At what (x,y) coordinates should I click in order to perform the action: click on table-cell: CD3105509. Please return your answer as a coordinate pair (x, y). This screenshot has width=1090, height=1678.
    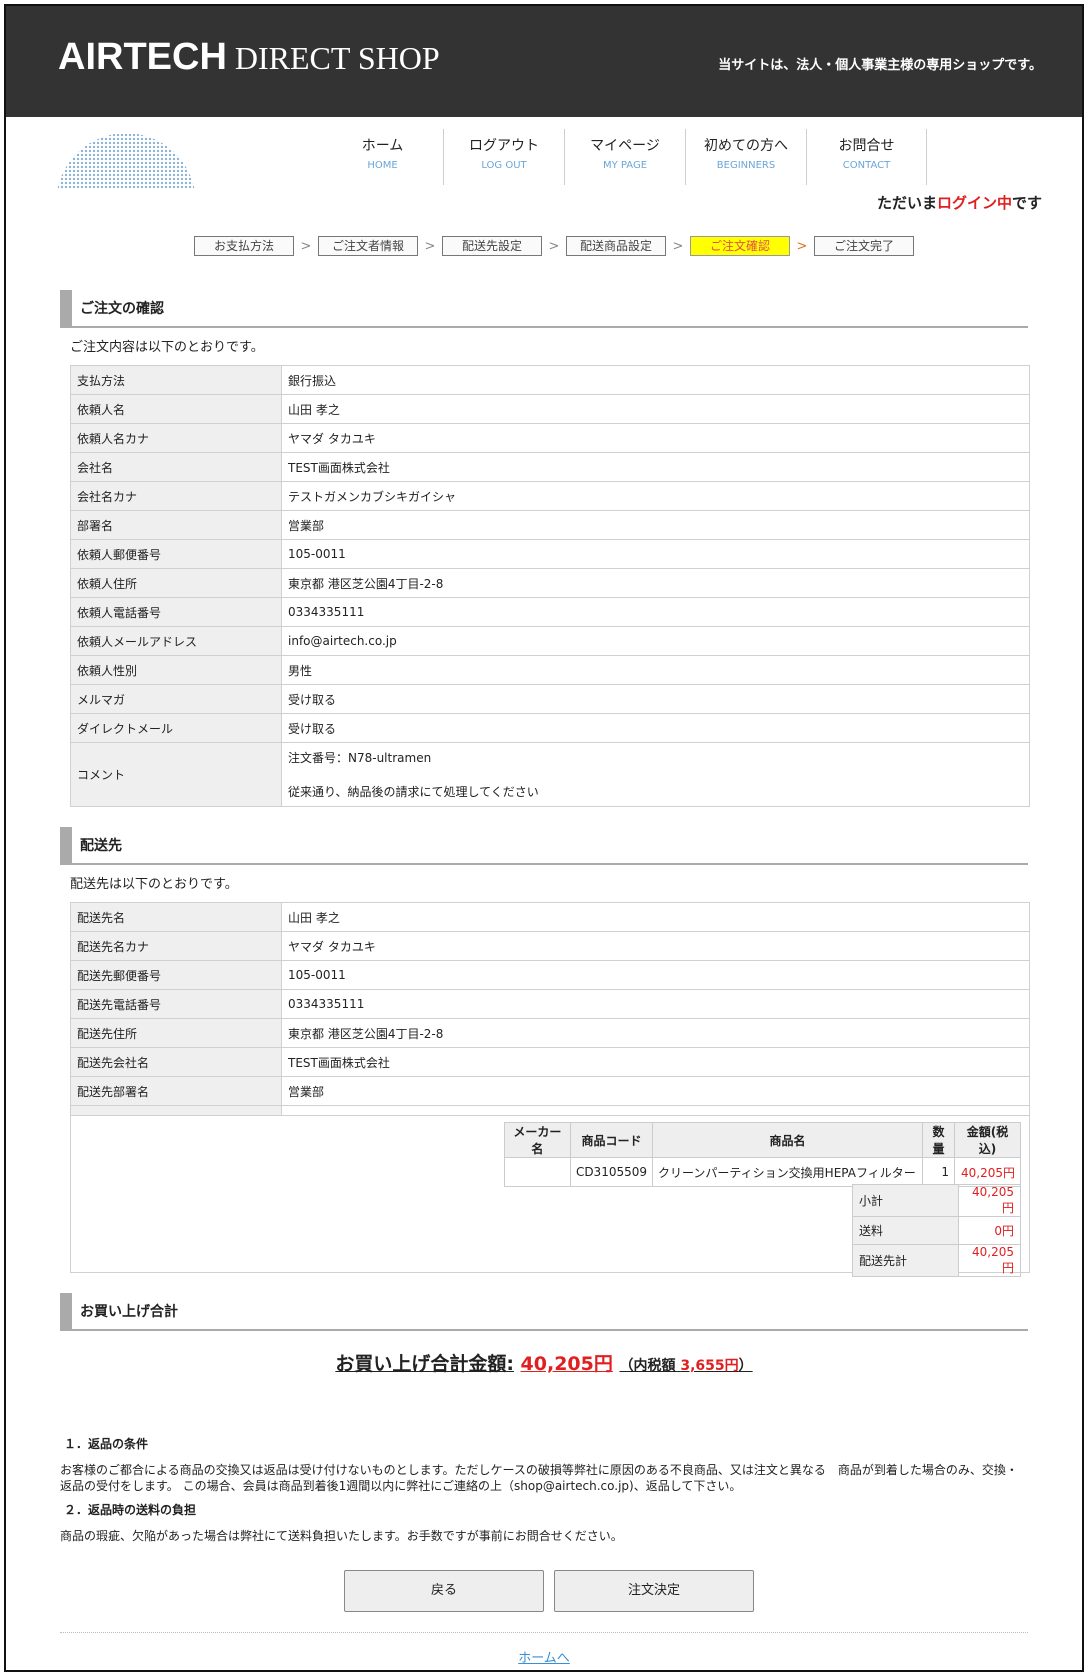
    Looking at the image, I should click on (611, 1172).